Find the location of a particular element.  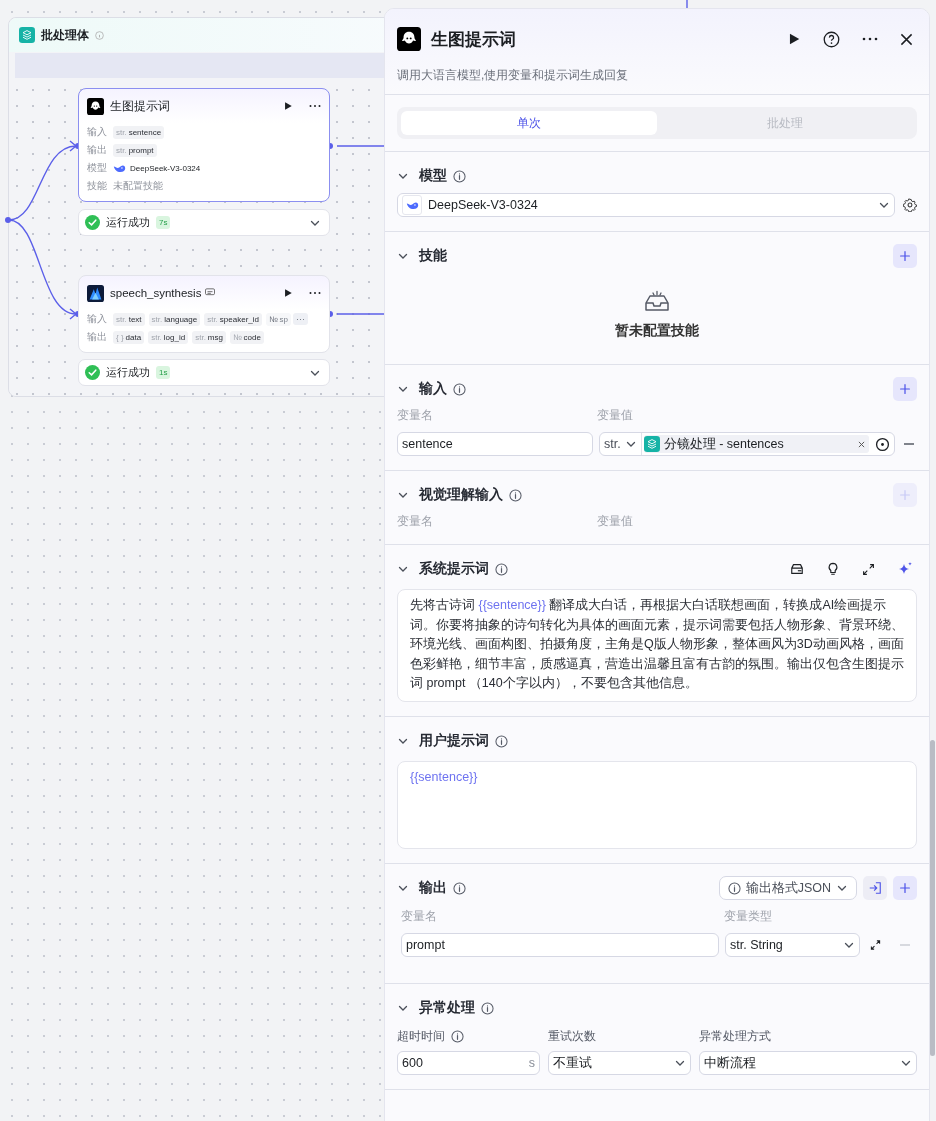

variable-name-field: prompt is located at coordinates (560, 945).